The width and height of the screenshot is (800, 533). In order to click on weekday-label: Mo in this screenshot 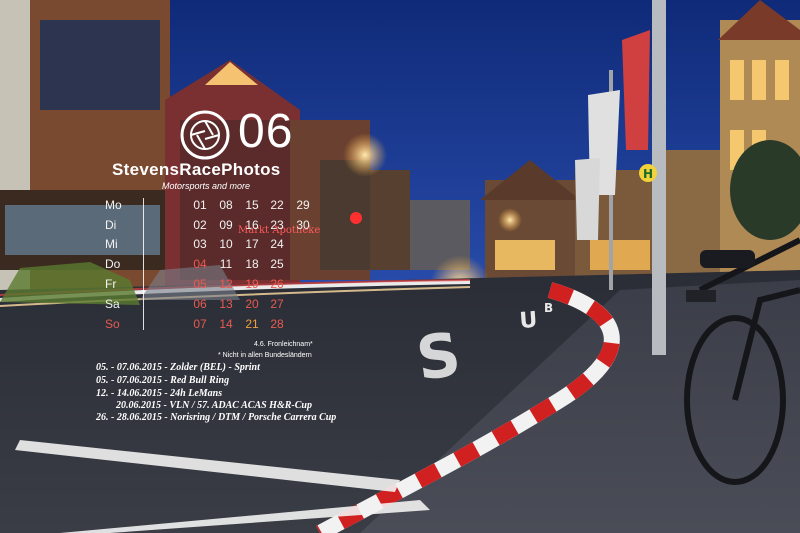, I will do `click(113, 205)`.